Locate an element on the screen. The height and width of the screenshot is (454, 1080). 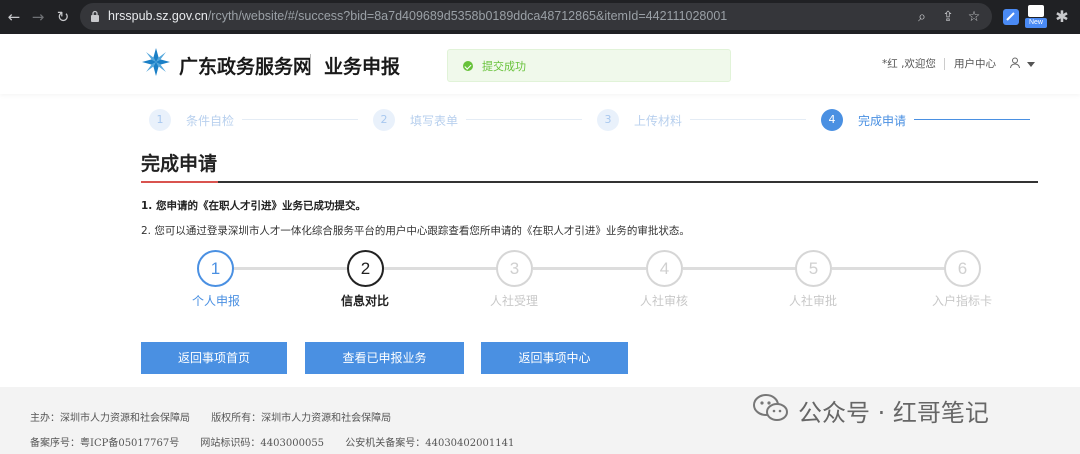
user-center-link: 用户中心 is located at coordinates (975, 63).